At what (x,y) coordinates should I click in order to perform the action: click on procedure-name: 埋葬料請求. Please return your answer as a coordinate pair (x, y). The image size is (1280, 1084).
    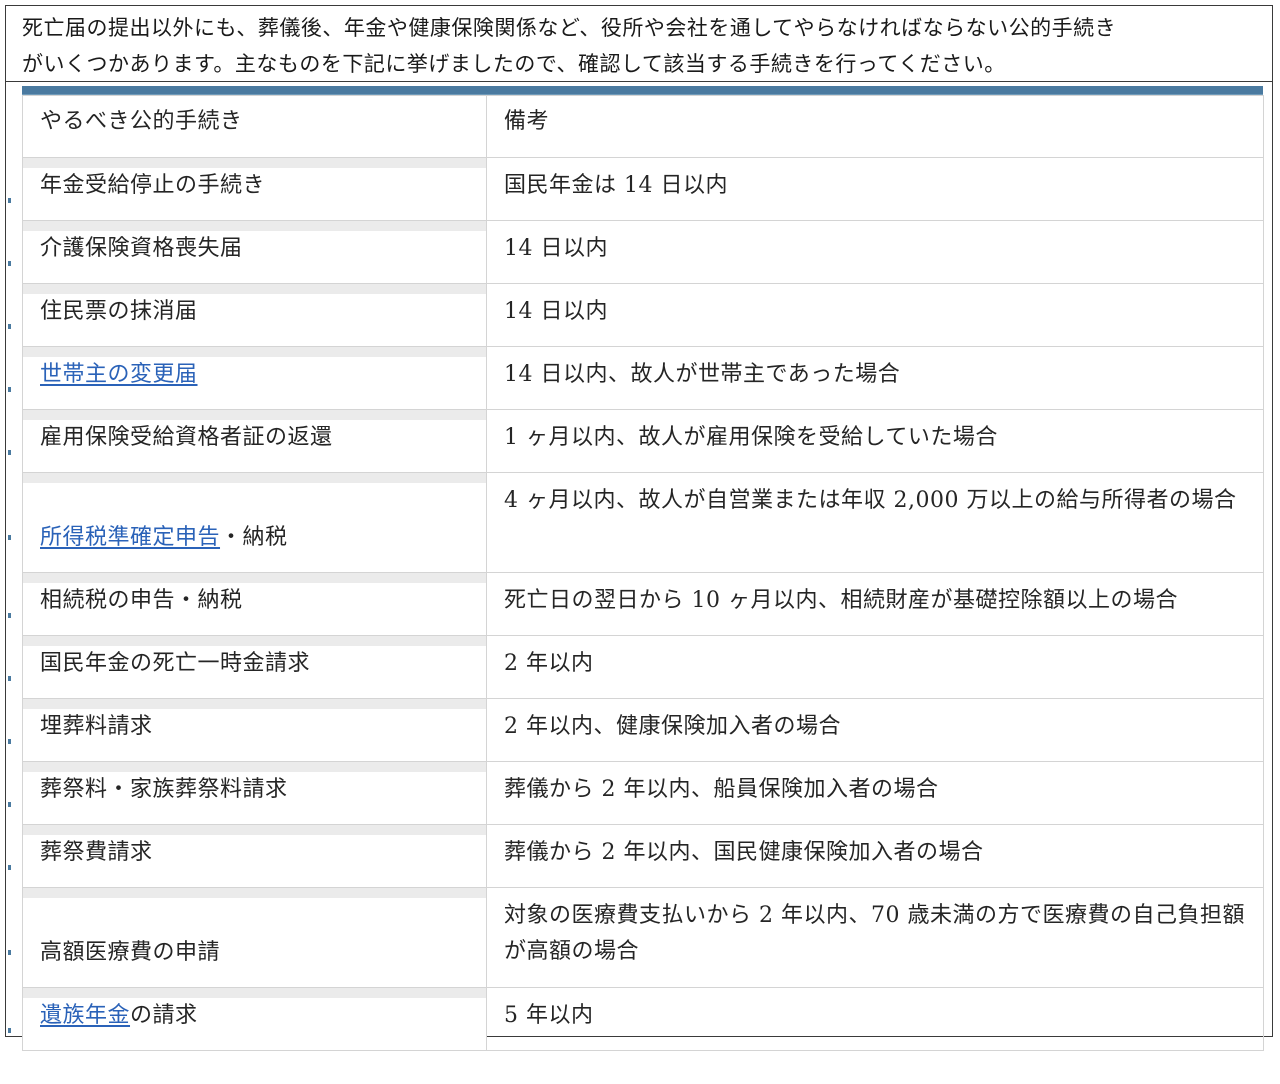
    Looking at the image, I should click on (96, 726).